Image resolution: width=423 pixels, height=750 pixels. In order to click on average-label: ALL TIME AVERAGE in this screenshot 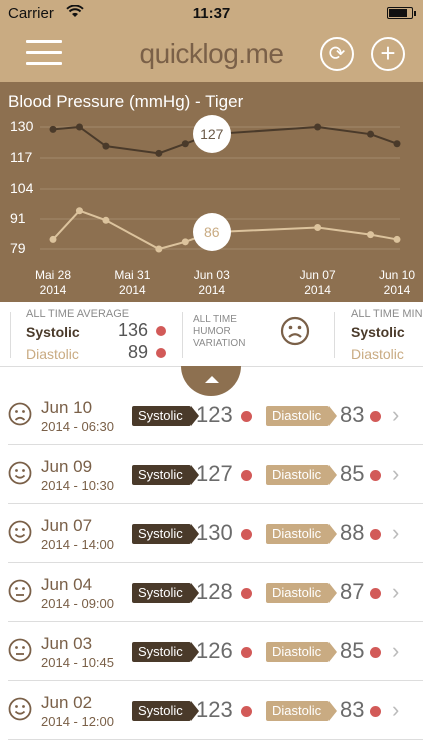, I will do `click(78, 314)`.